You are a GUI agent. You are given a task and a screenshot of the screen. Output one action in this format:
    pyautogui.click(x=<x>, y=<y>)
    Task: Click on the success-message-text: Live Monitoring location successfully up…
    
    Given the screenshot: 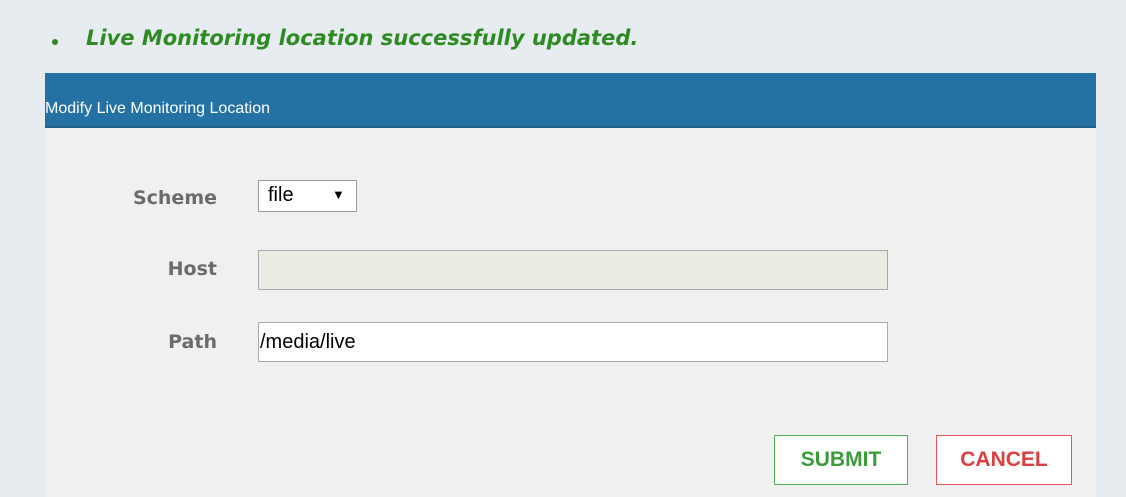 What is the action you would take?
    pyautogui.click(x=362, y=38)
    